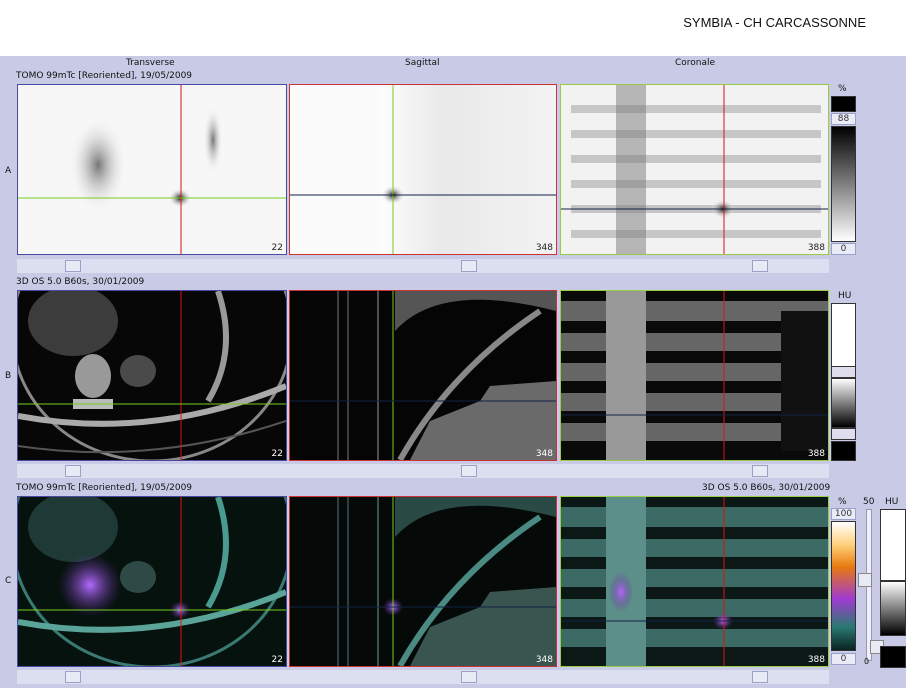  Describe the element at coordinates (892, 502) in the screenshot. I see `row-c-ct-unit: HU` at that location.